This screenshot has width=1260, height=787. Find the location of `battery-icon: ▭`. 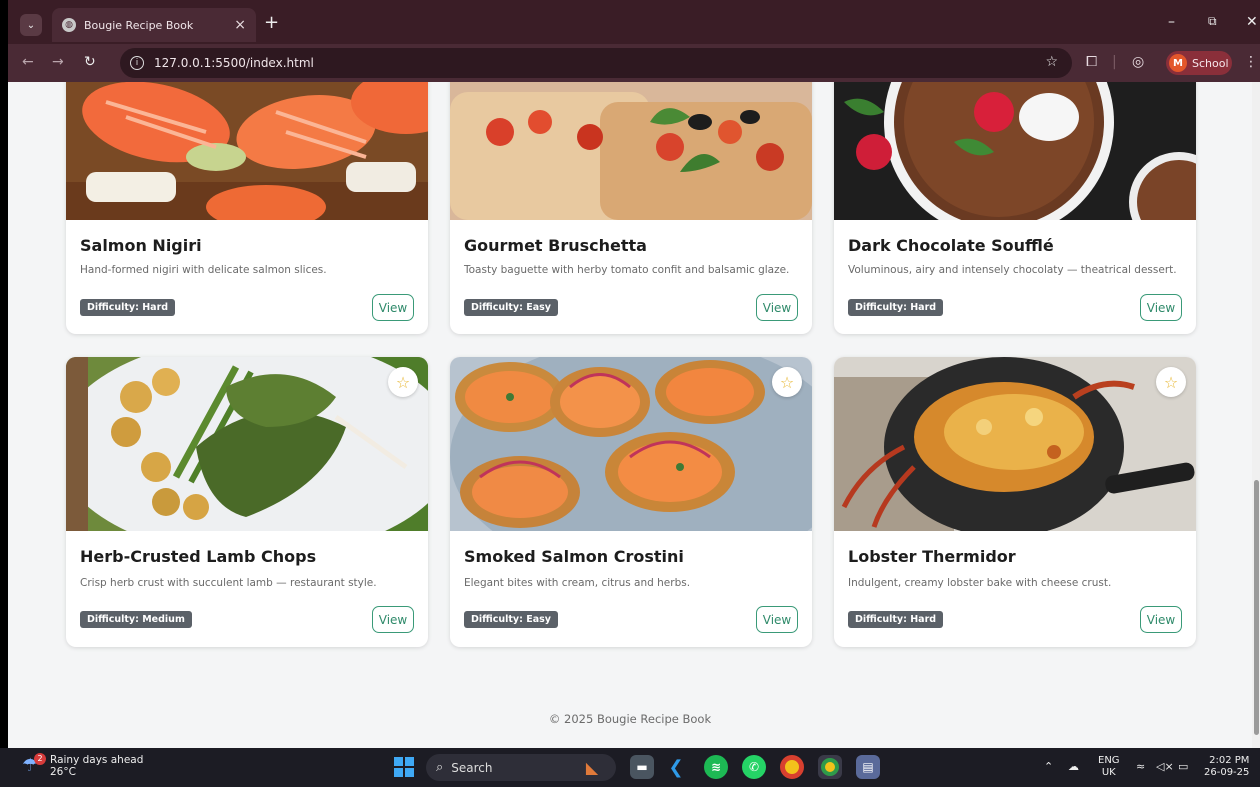

battery-icon: ▭ is located at coordinates (1183, 766).